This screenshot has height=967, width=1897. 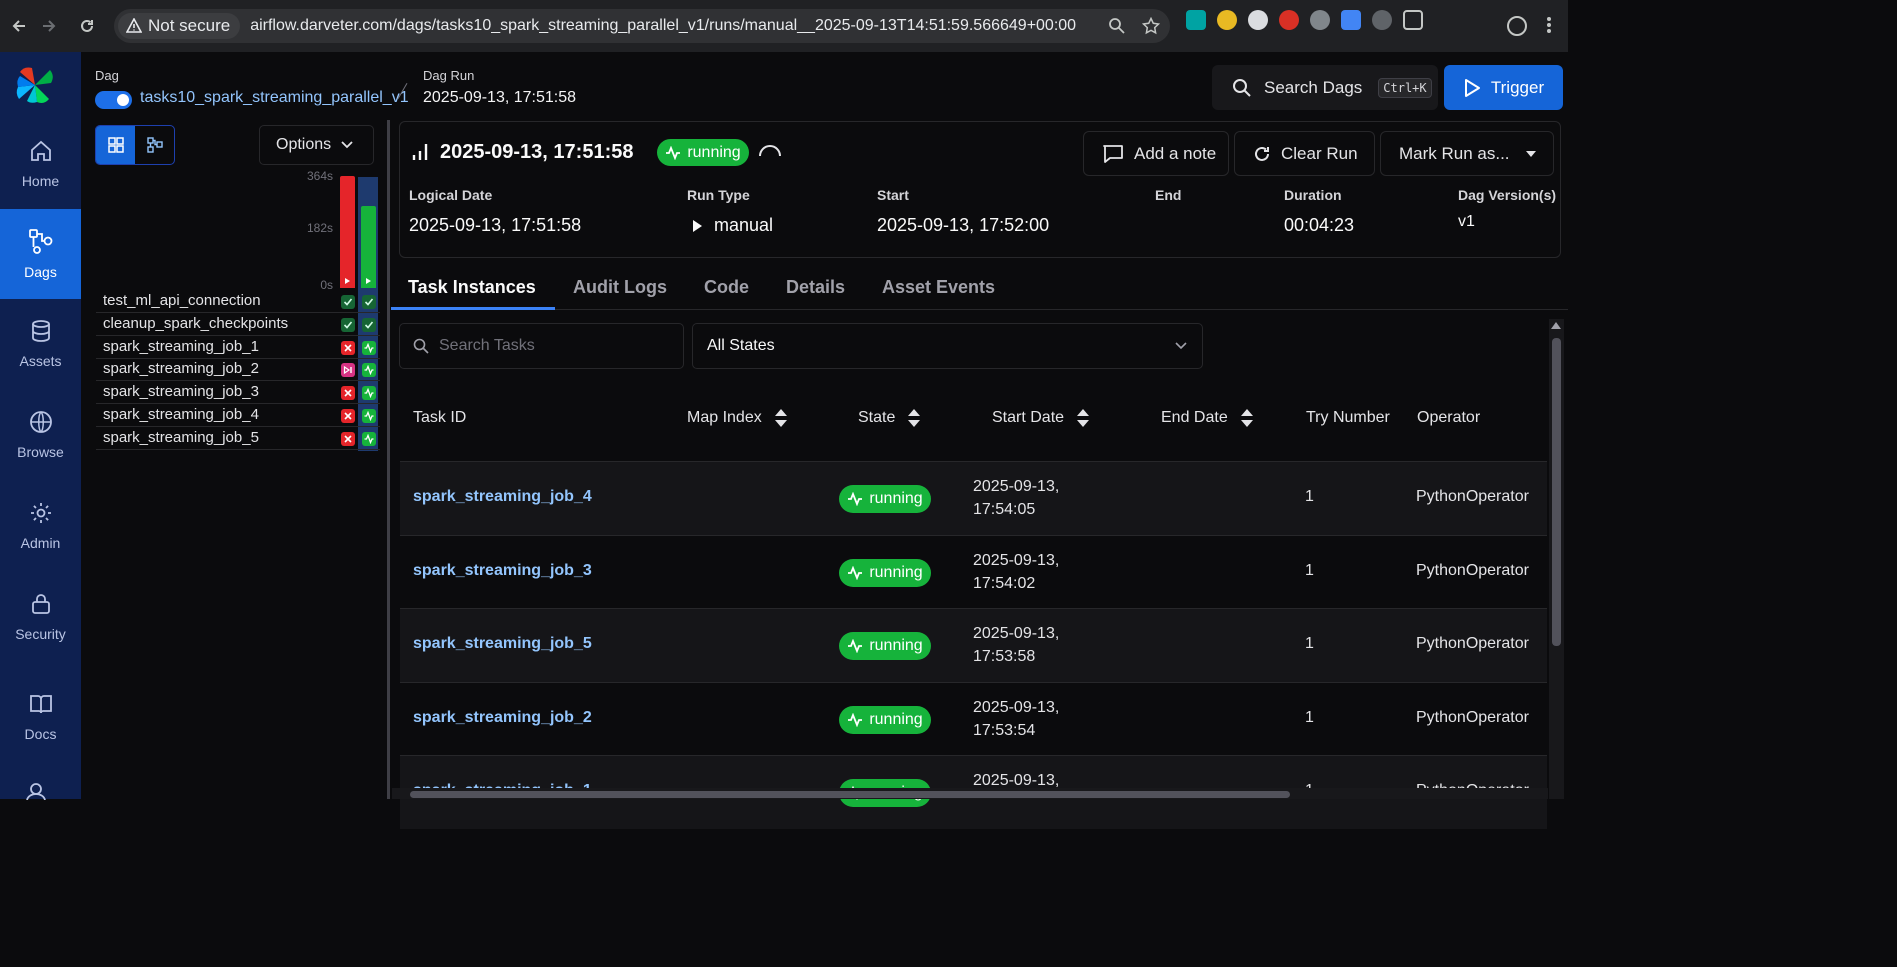 What do you see at coordinates (889, 418) in the screenshot?
I see `column-state: State` at bounding box center [889, 418].